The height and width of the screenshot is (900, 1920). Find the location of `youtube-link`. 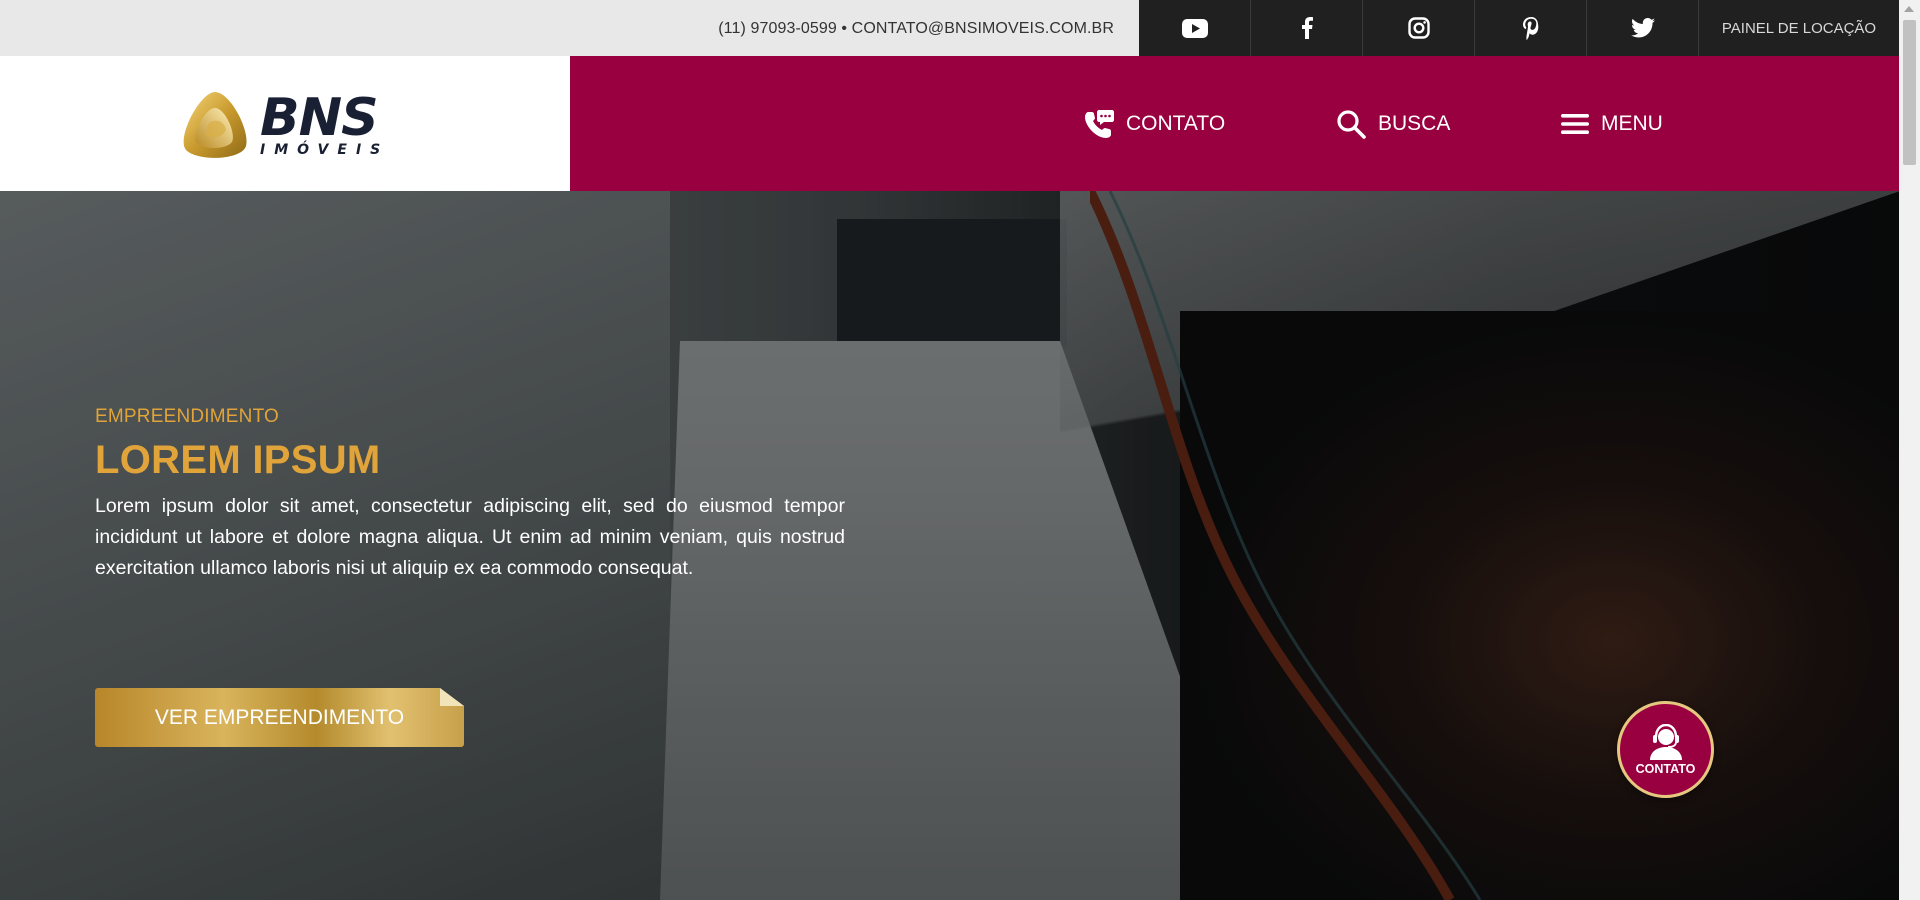

youtube-link is located at coordinates (1195, 28).